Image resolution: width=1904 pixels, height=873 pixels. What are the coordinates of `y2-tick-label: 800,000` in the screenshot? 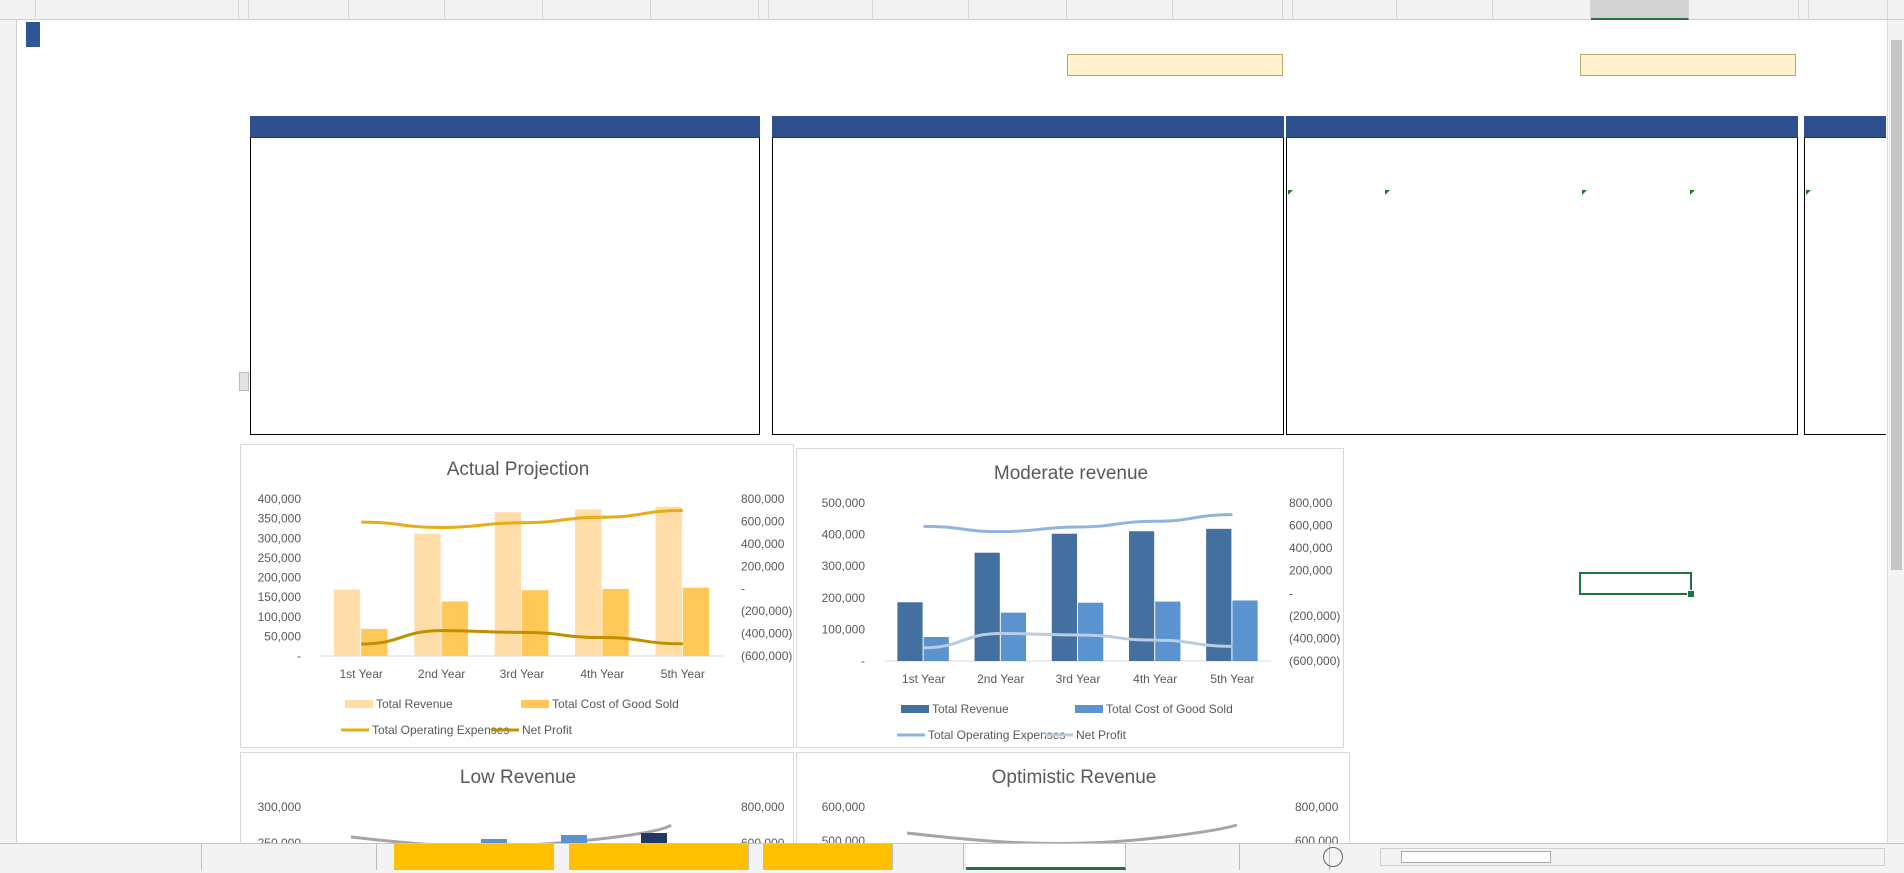 It's located at (763, 807).